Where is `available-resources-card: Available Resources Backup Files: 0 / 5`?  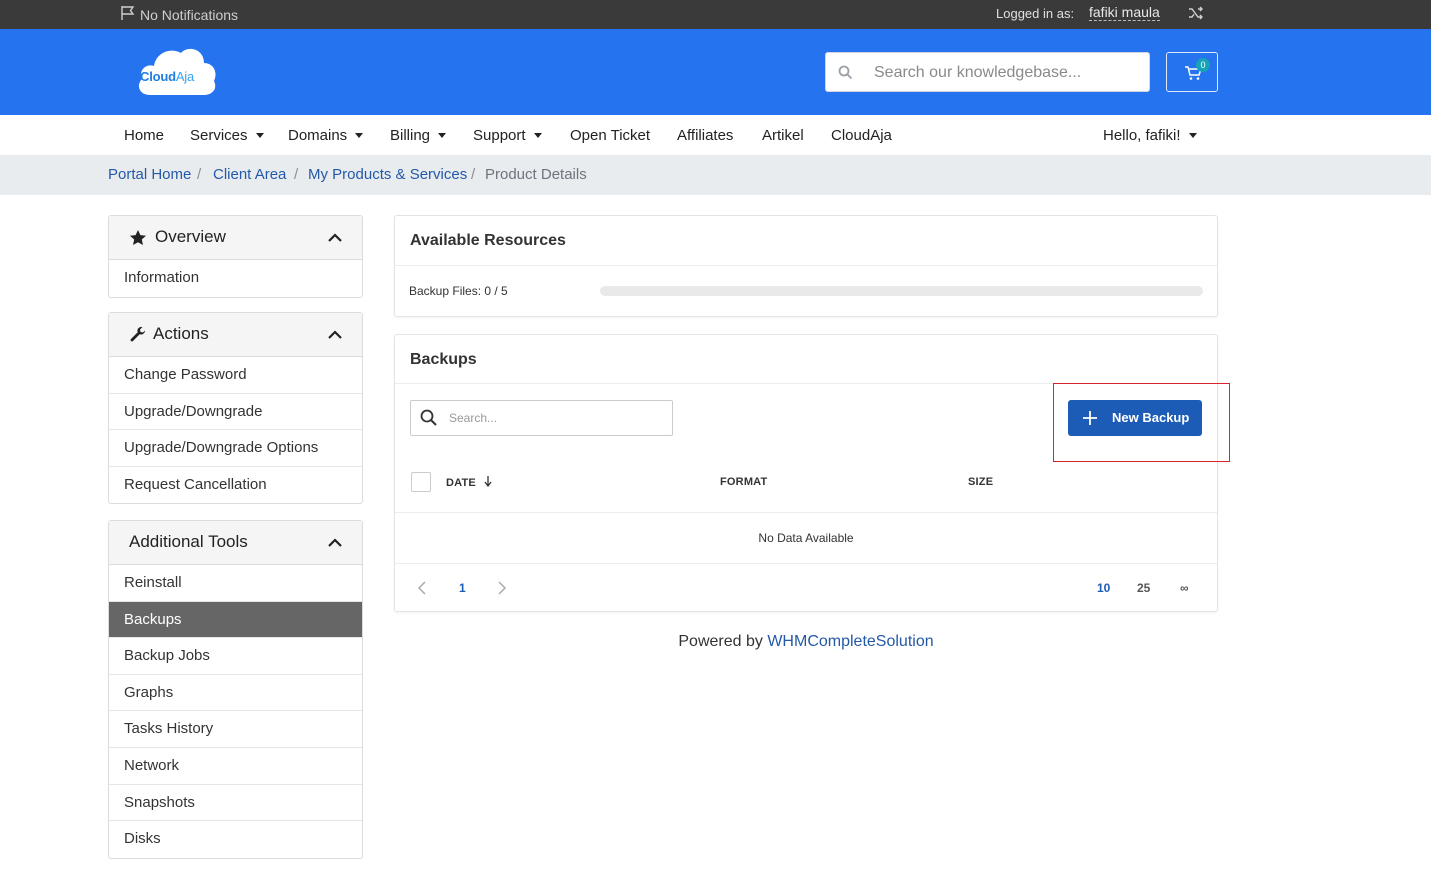
available-resources-card: Available Resources Backup Files: 0 / 5 is located at coordinates (806, 266).